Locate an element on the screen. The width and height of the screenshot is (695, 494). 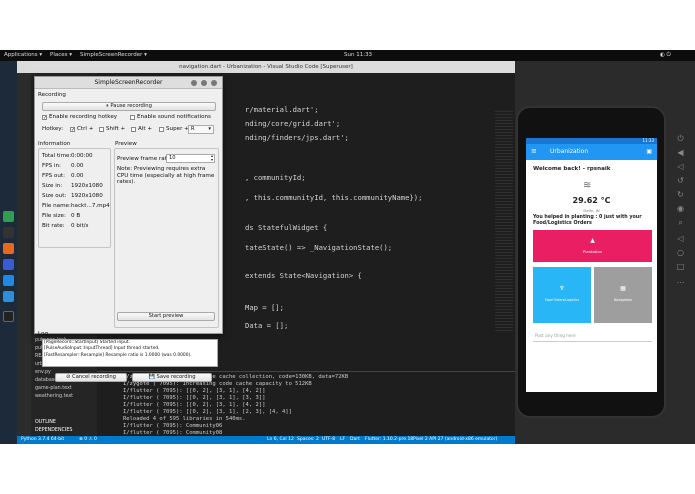
info-label: Size out: is located at coordinates (54, 196).